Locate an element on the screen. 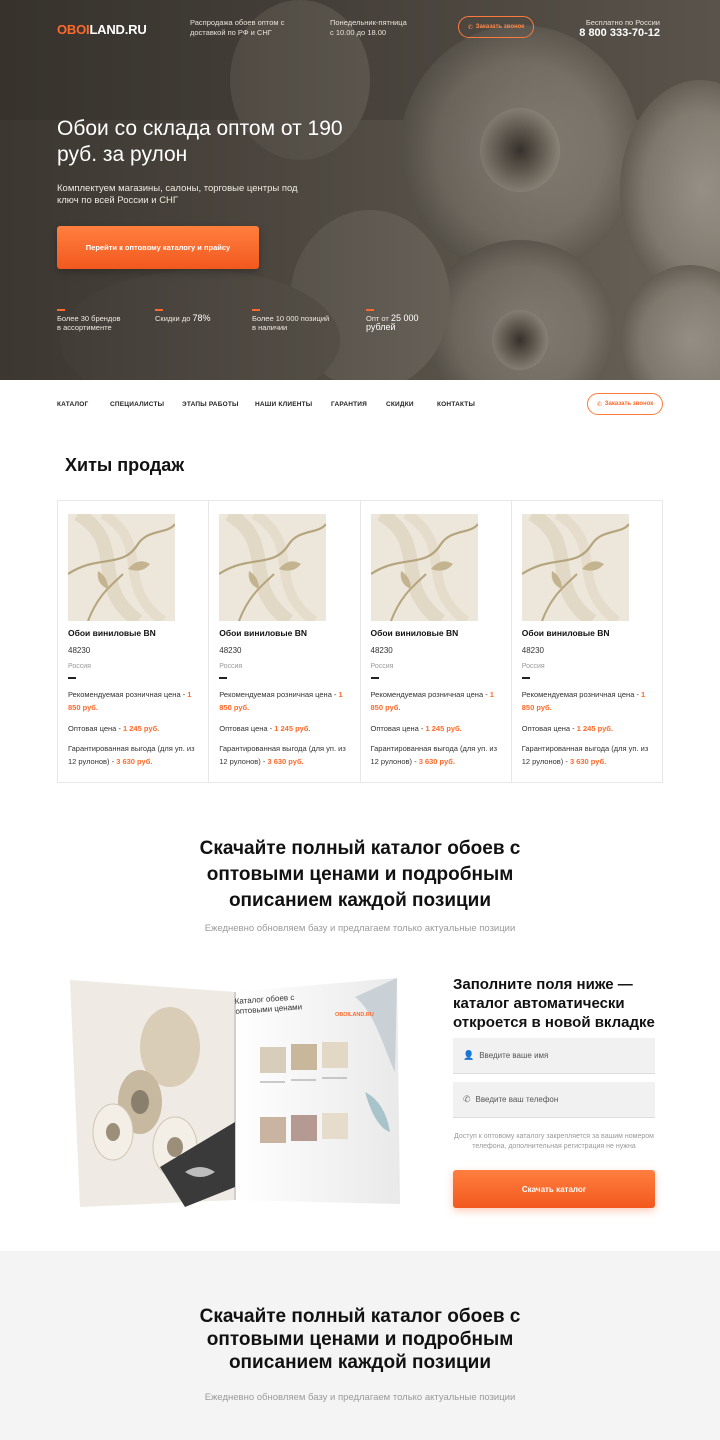 Image resolution: width=720 pixels, height=1440 pixels. nav-item-guarantee: ГАРАНТИЯ is located at coordinates (349, 404).